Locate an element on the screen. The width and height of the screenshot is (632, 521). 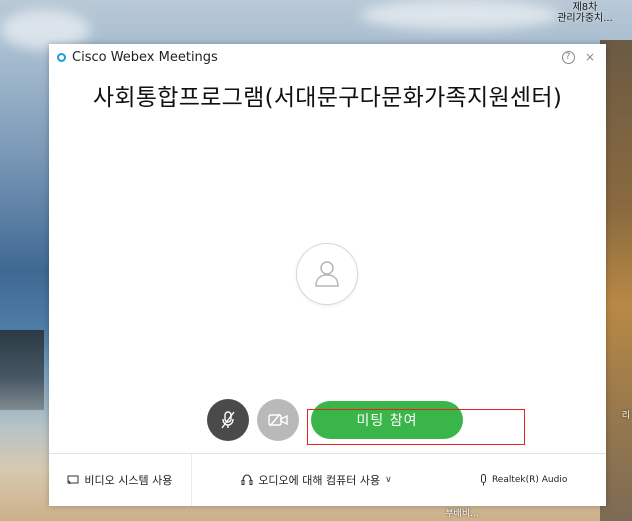
video-off-icon is located at coordinates (278, 420).